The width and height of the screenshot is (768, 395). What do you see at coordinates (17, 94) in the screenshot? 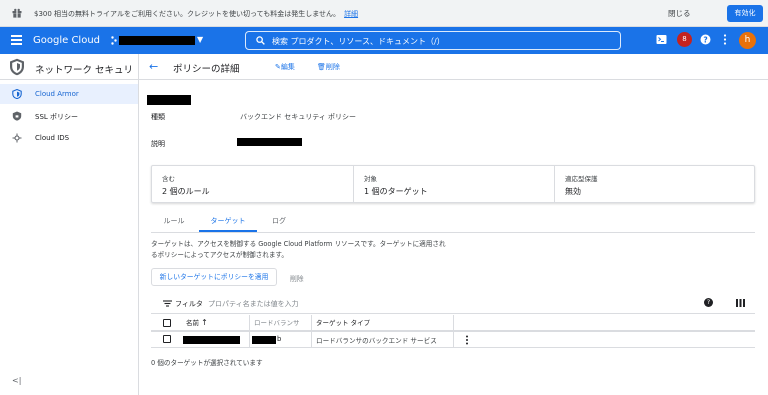
I see `shield-icon` at bounding box center [17, 94].